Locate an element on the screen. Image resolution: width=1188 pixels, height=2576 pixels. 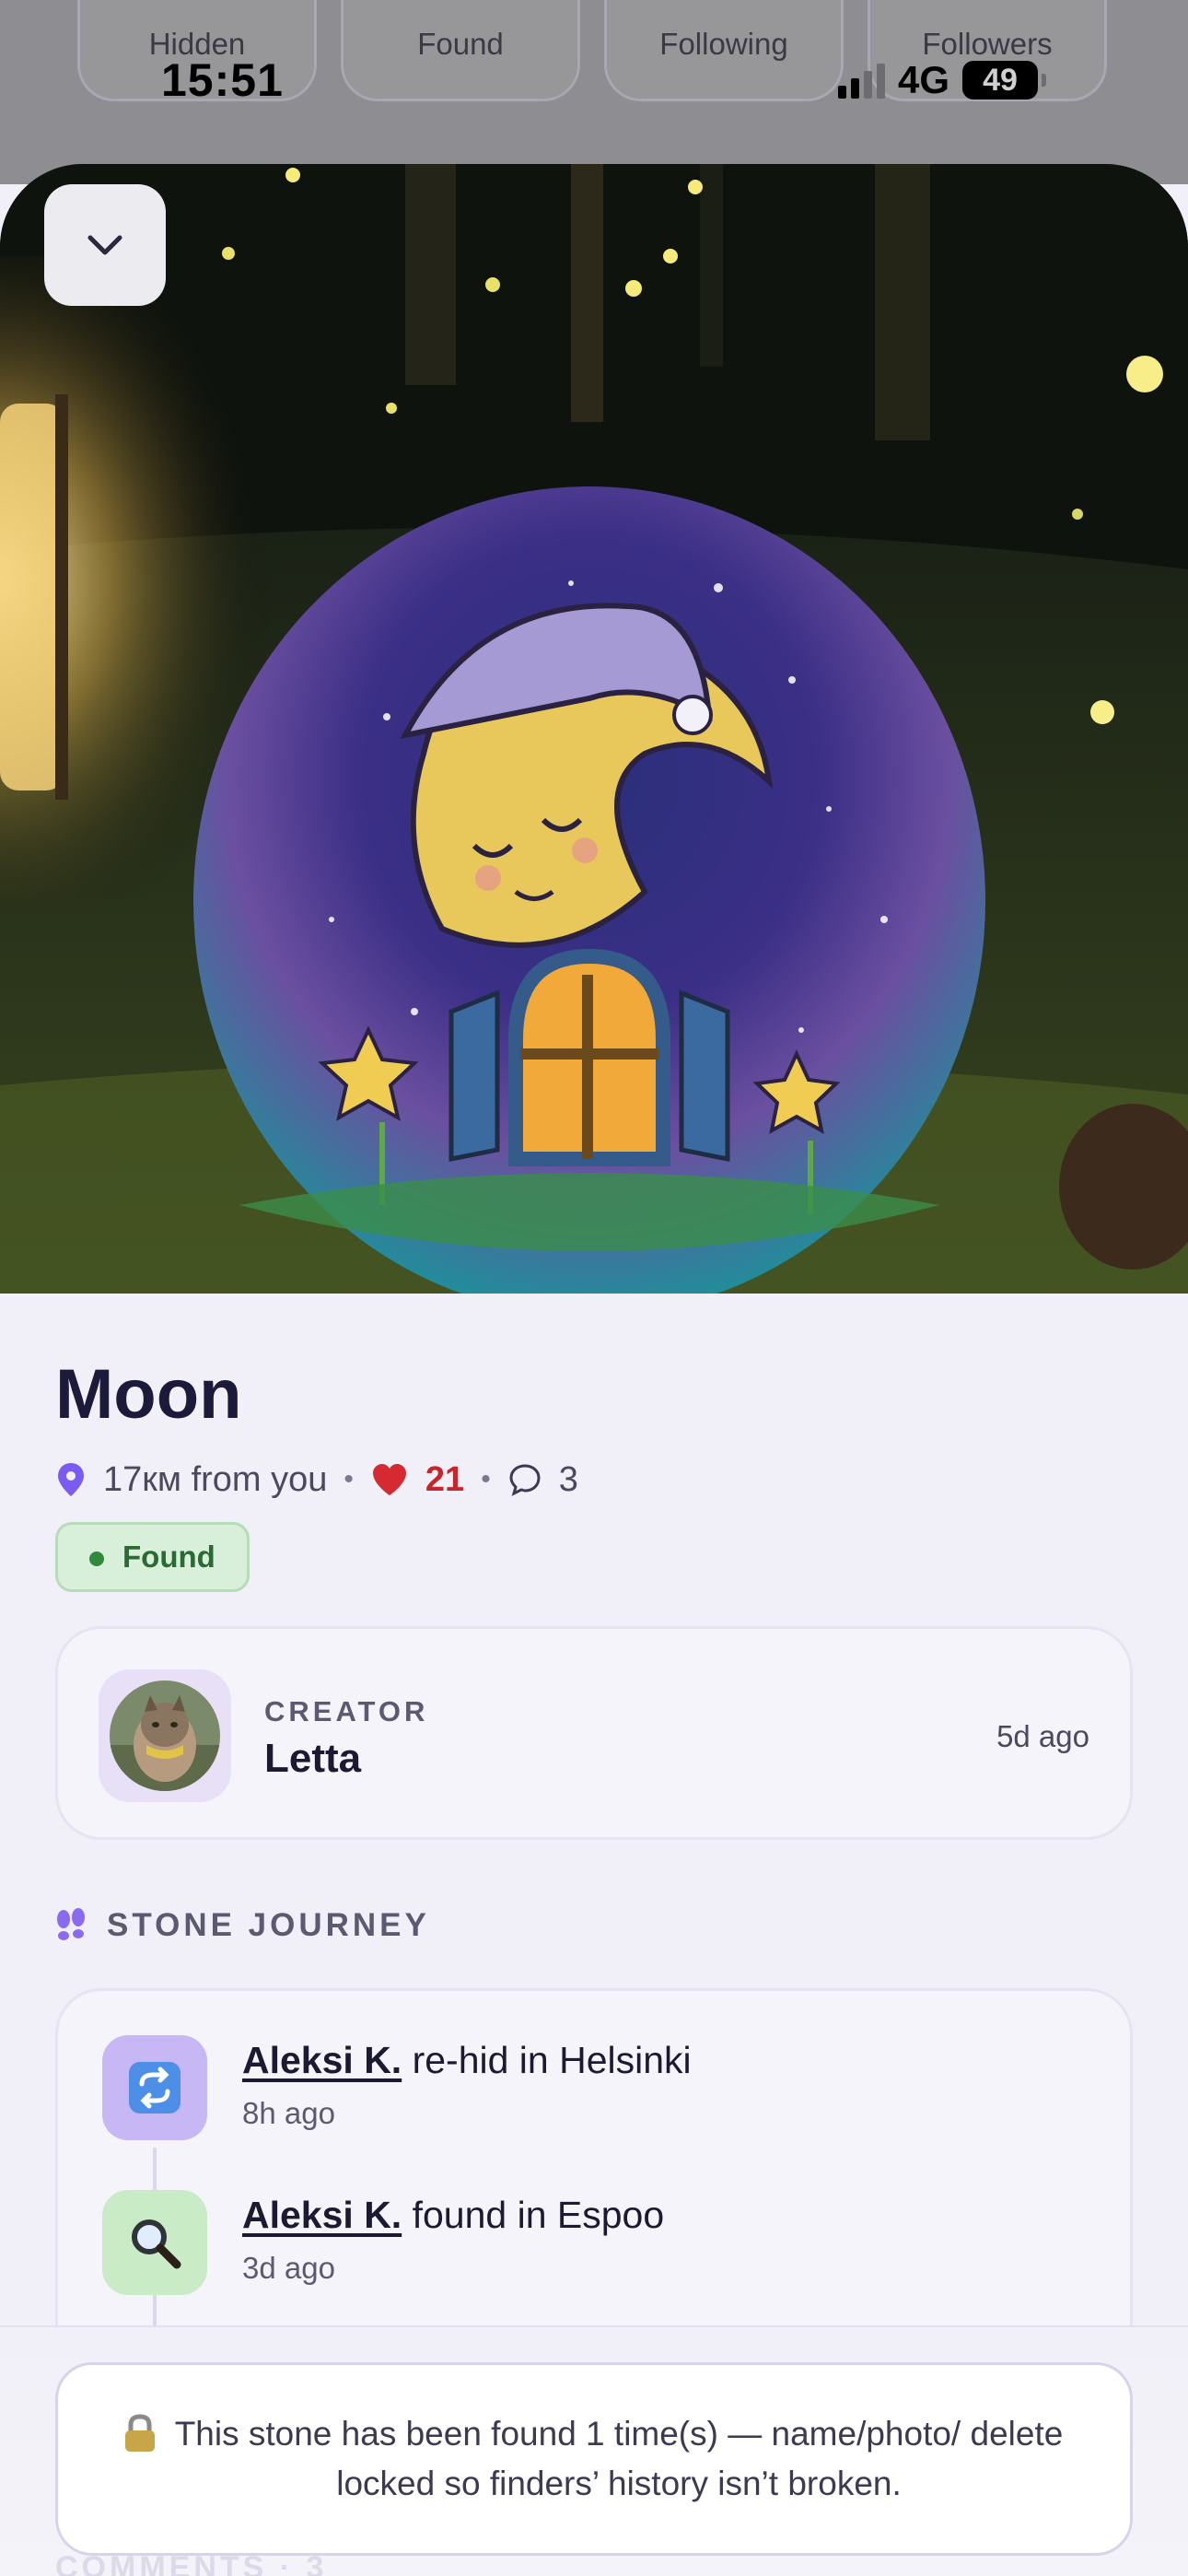
signal-icon is located at coordinates (861, 80).